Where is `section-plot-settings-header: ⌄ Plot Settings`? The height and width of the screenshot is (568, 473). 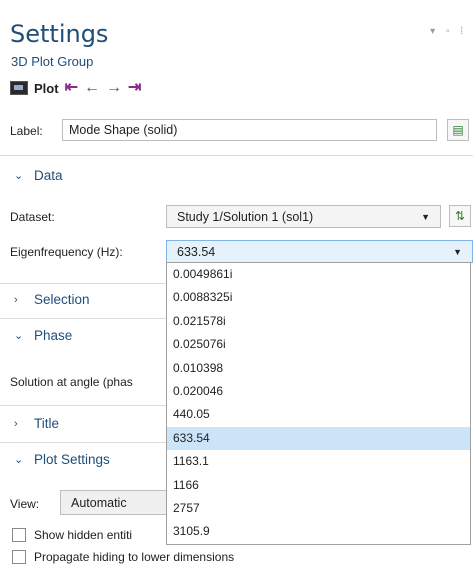
section-plot-settings-header: ⌄ Plot Settings is located at coordinates (62, 459).